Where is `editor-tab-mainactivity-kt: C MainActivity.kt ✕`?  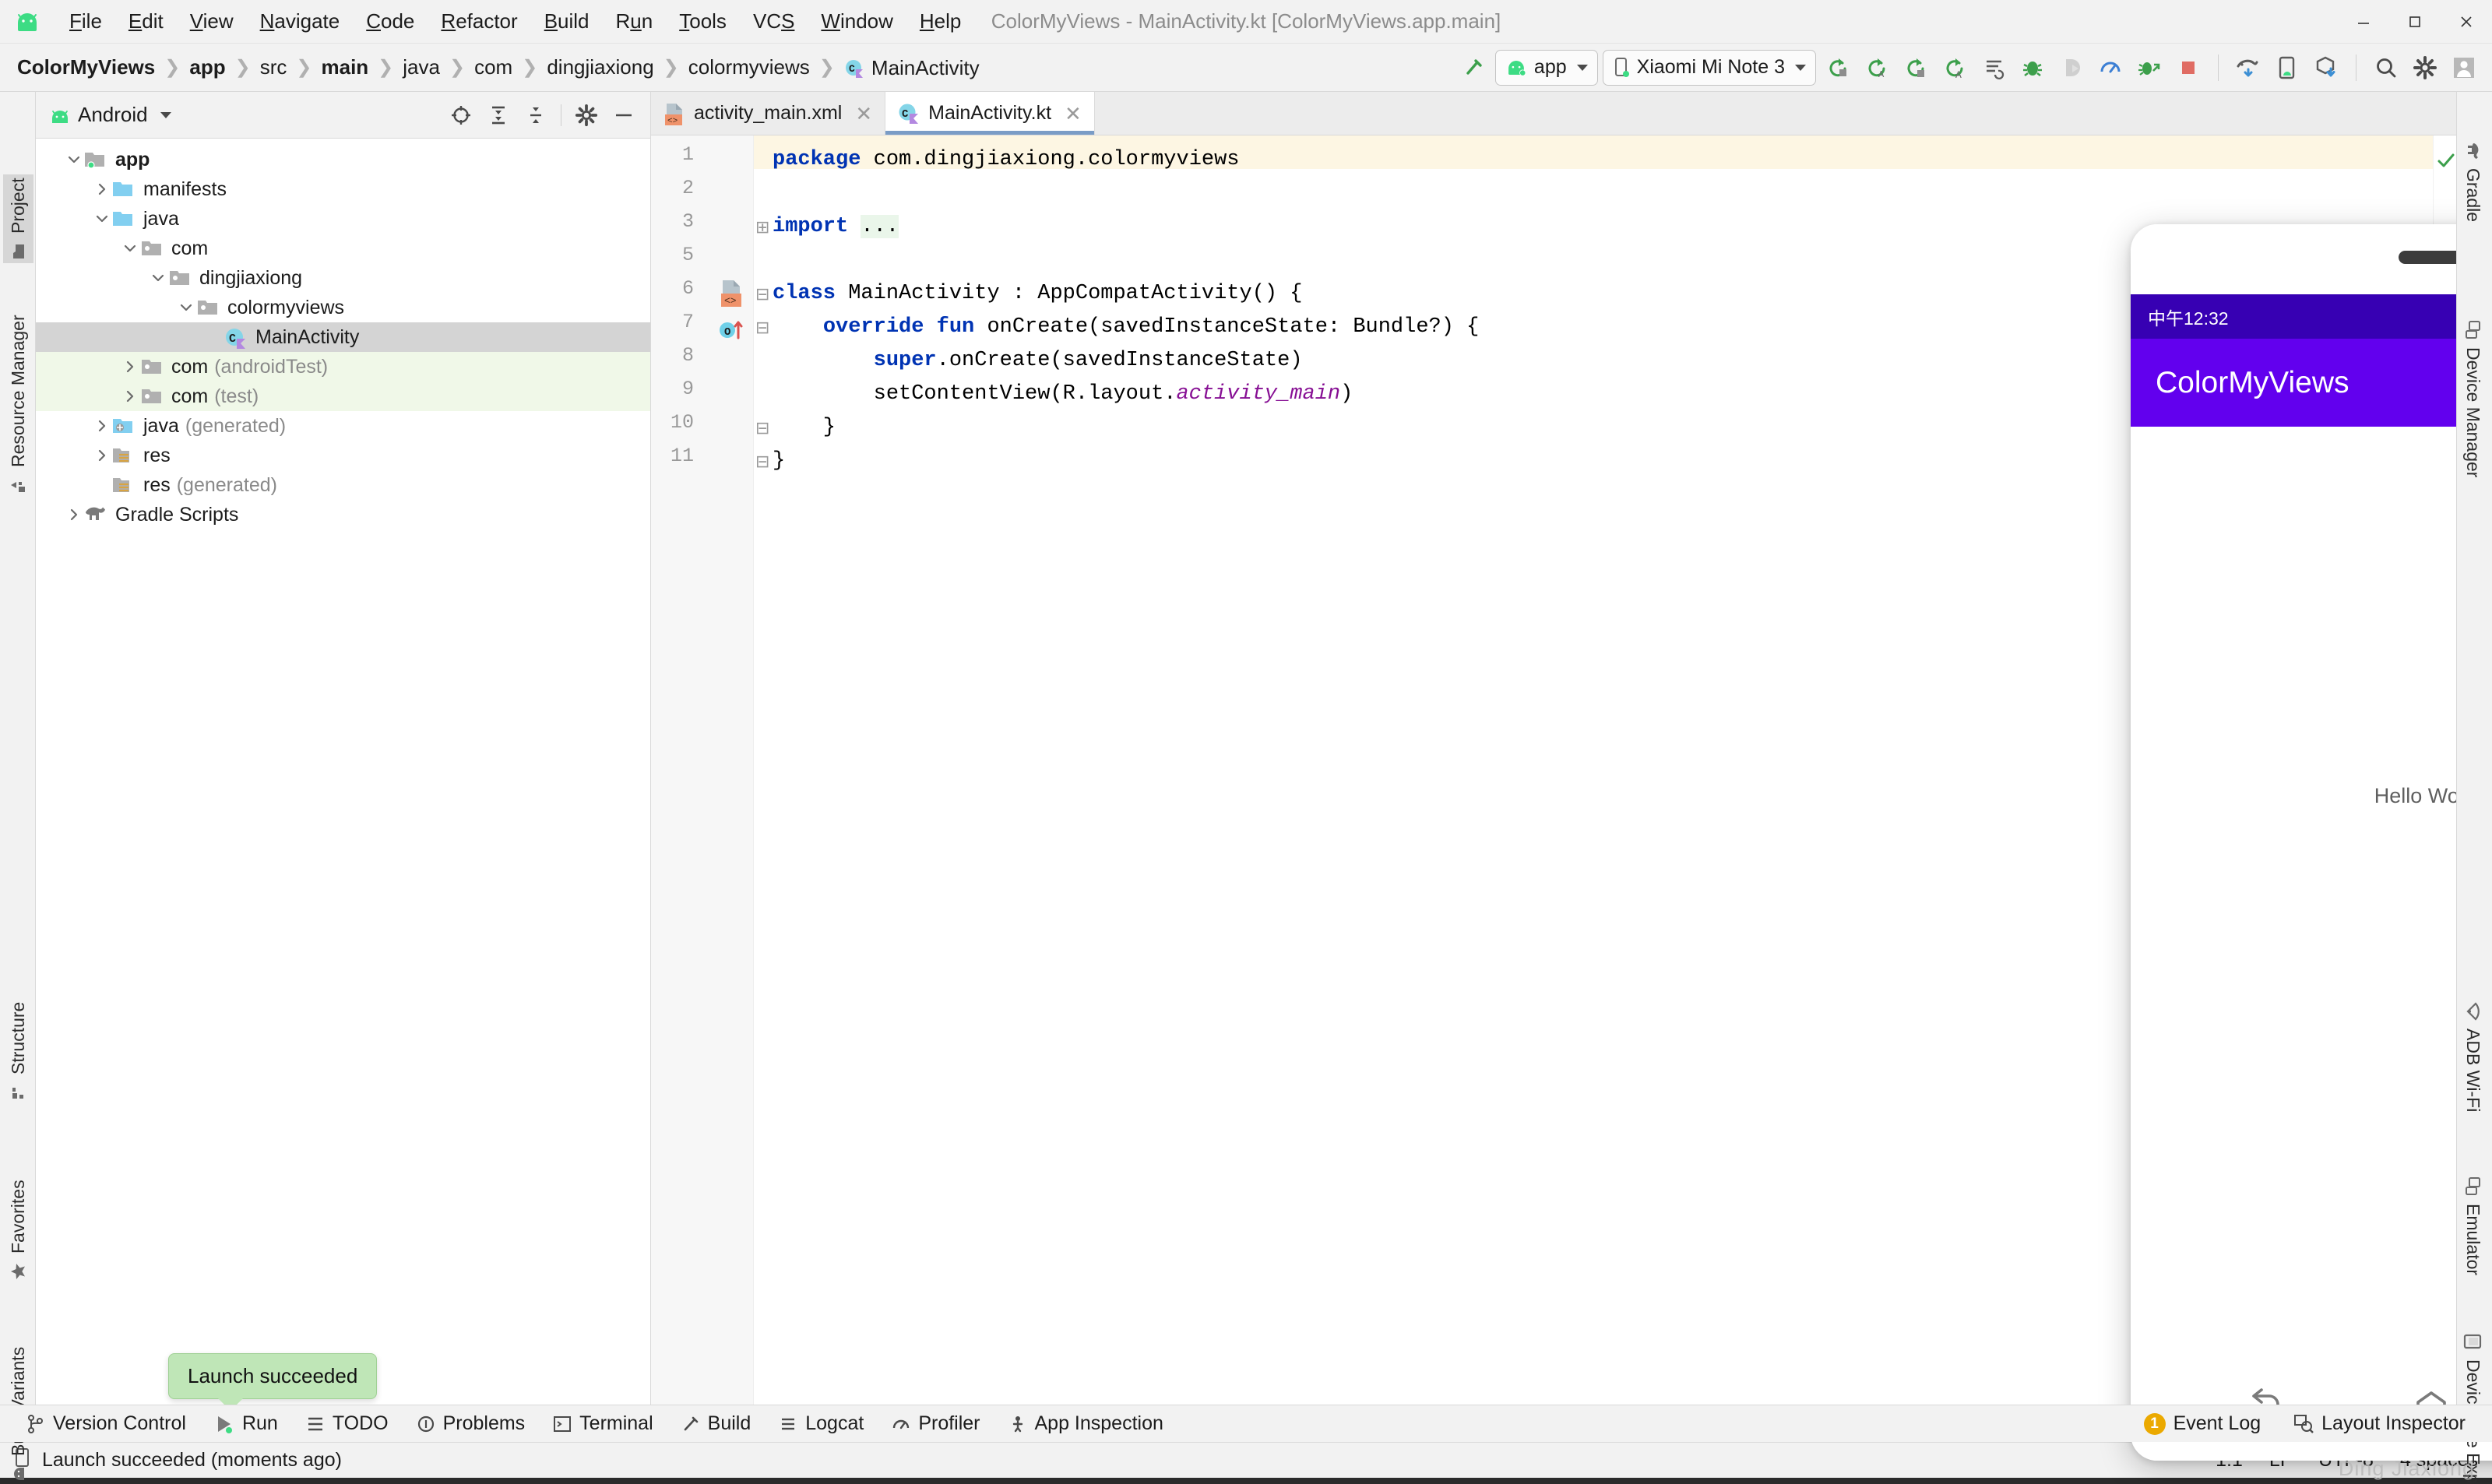
editor-tab-mainactivity-kt: C MainActivity.kt ✕ is located at coordinates (990, 114).